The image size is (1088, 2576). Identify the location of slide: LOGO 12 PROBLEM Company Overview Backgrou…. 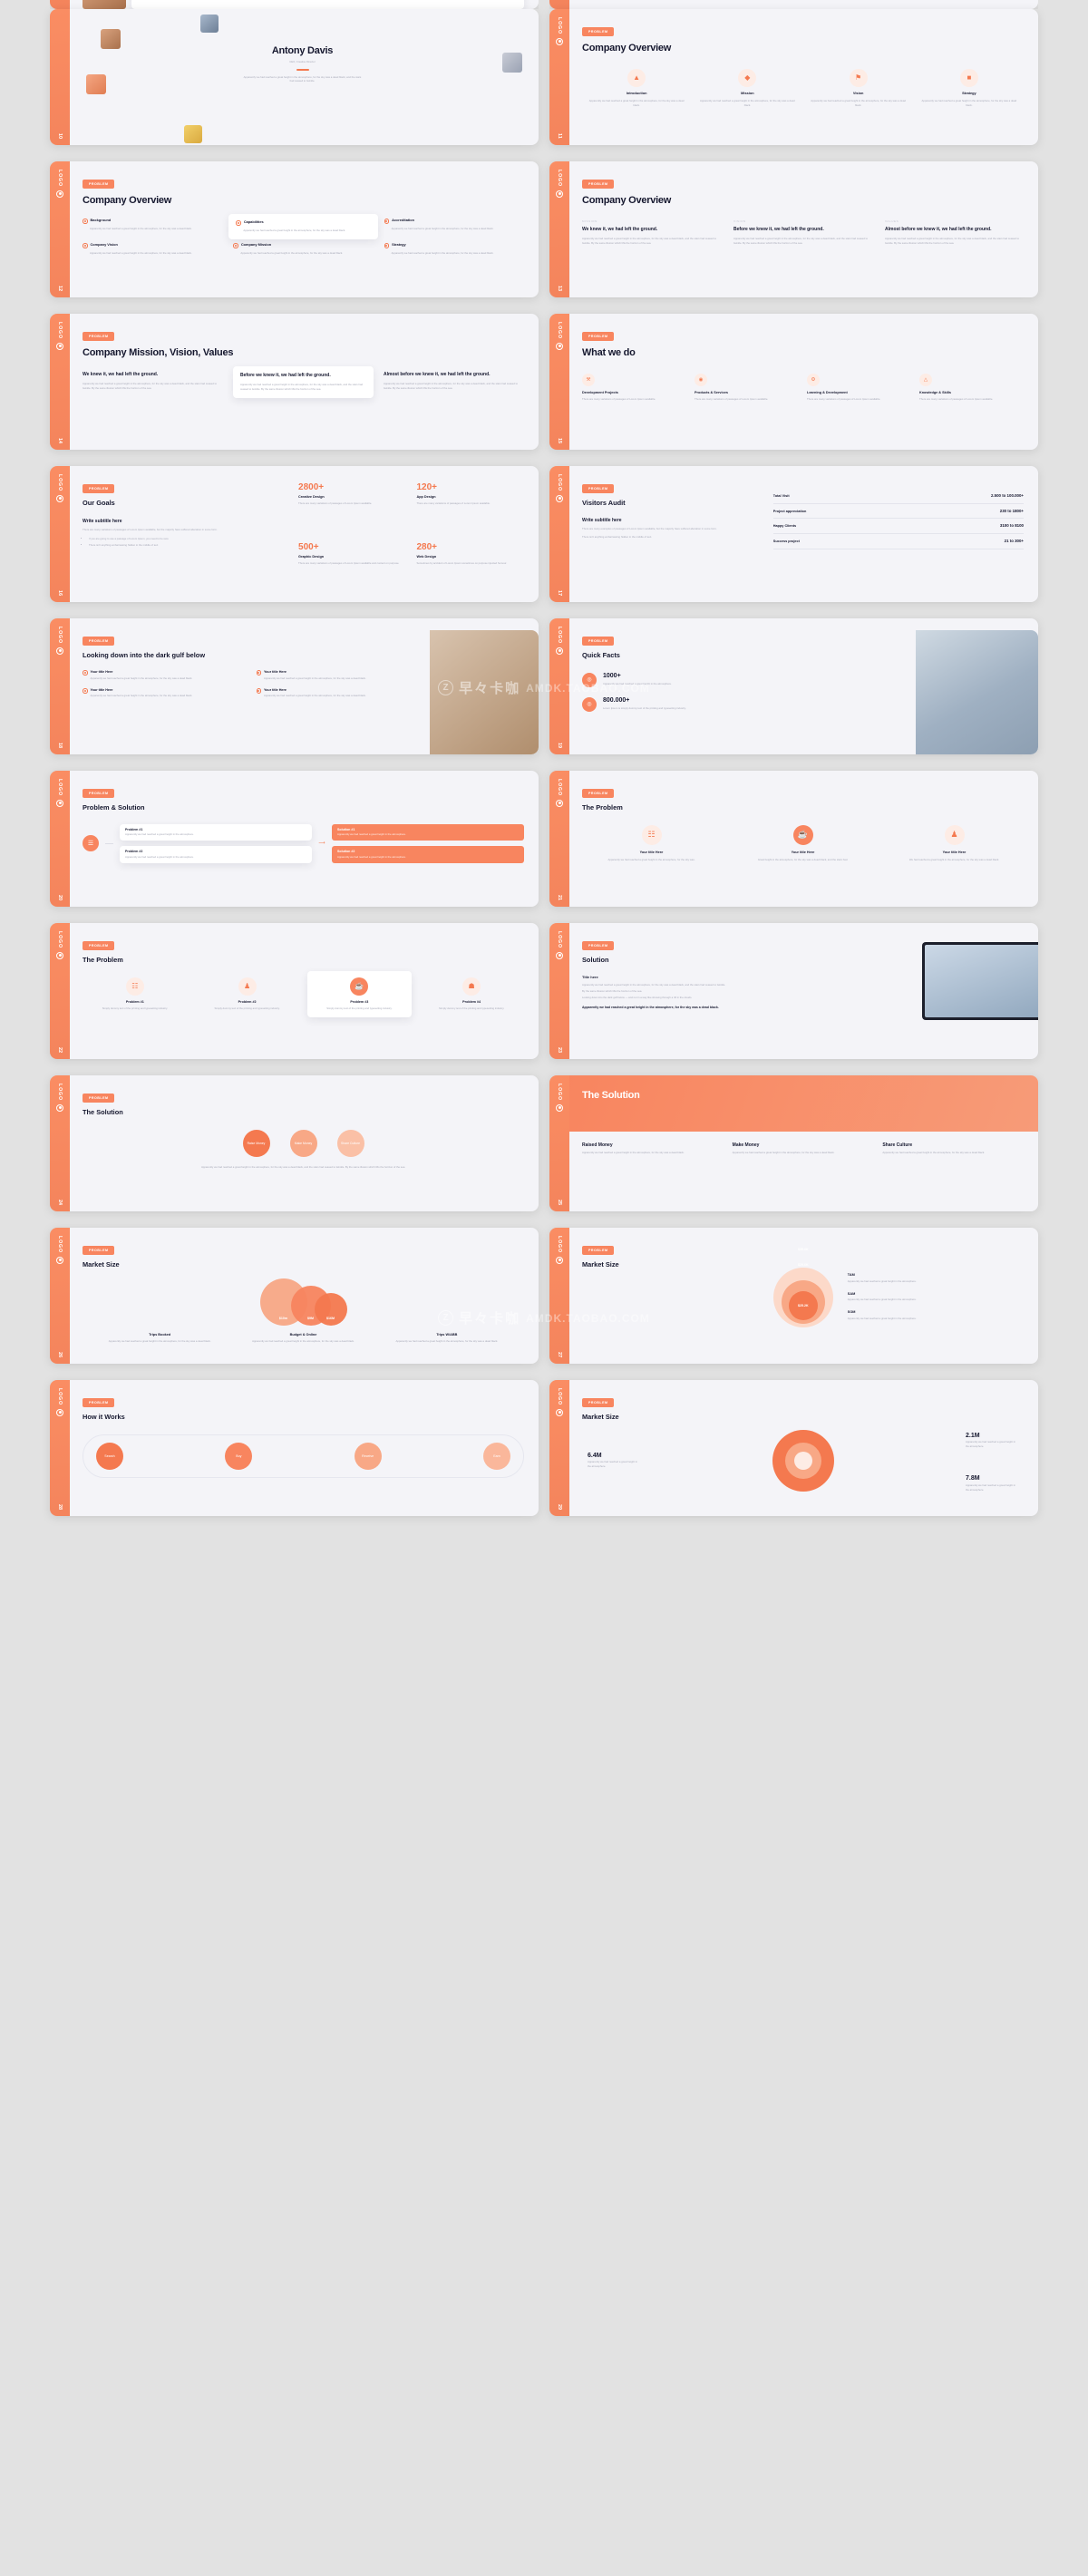
(294, 229).